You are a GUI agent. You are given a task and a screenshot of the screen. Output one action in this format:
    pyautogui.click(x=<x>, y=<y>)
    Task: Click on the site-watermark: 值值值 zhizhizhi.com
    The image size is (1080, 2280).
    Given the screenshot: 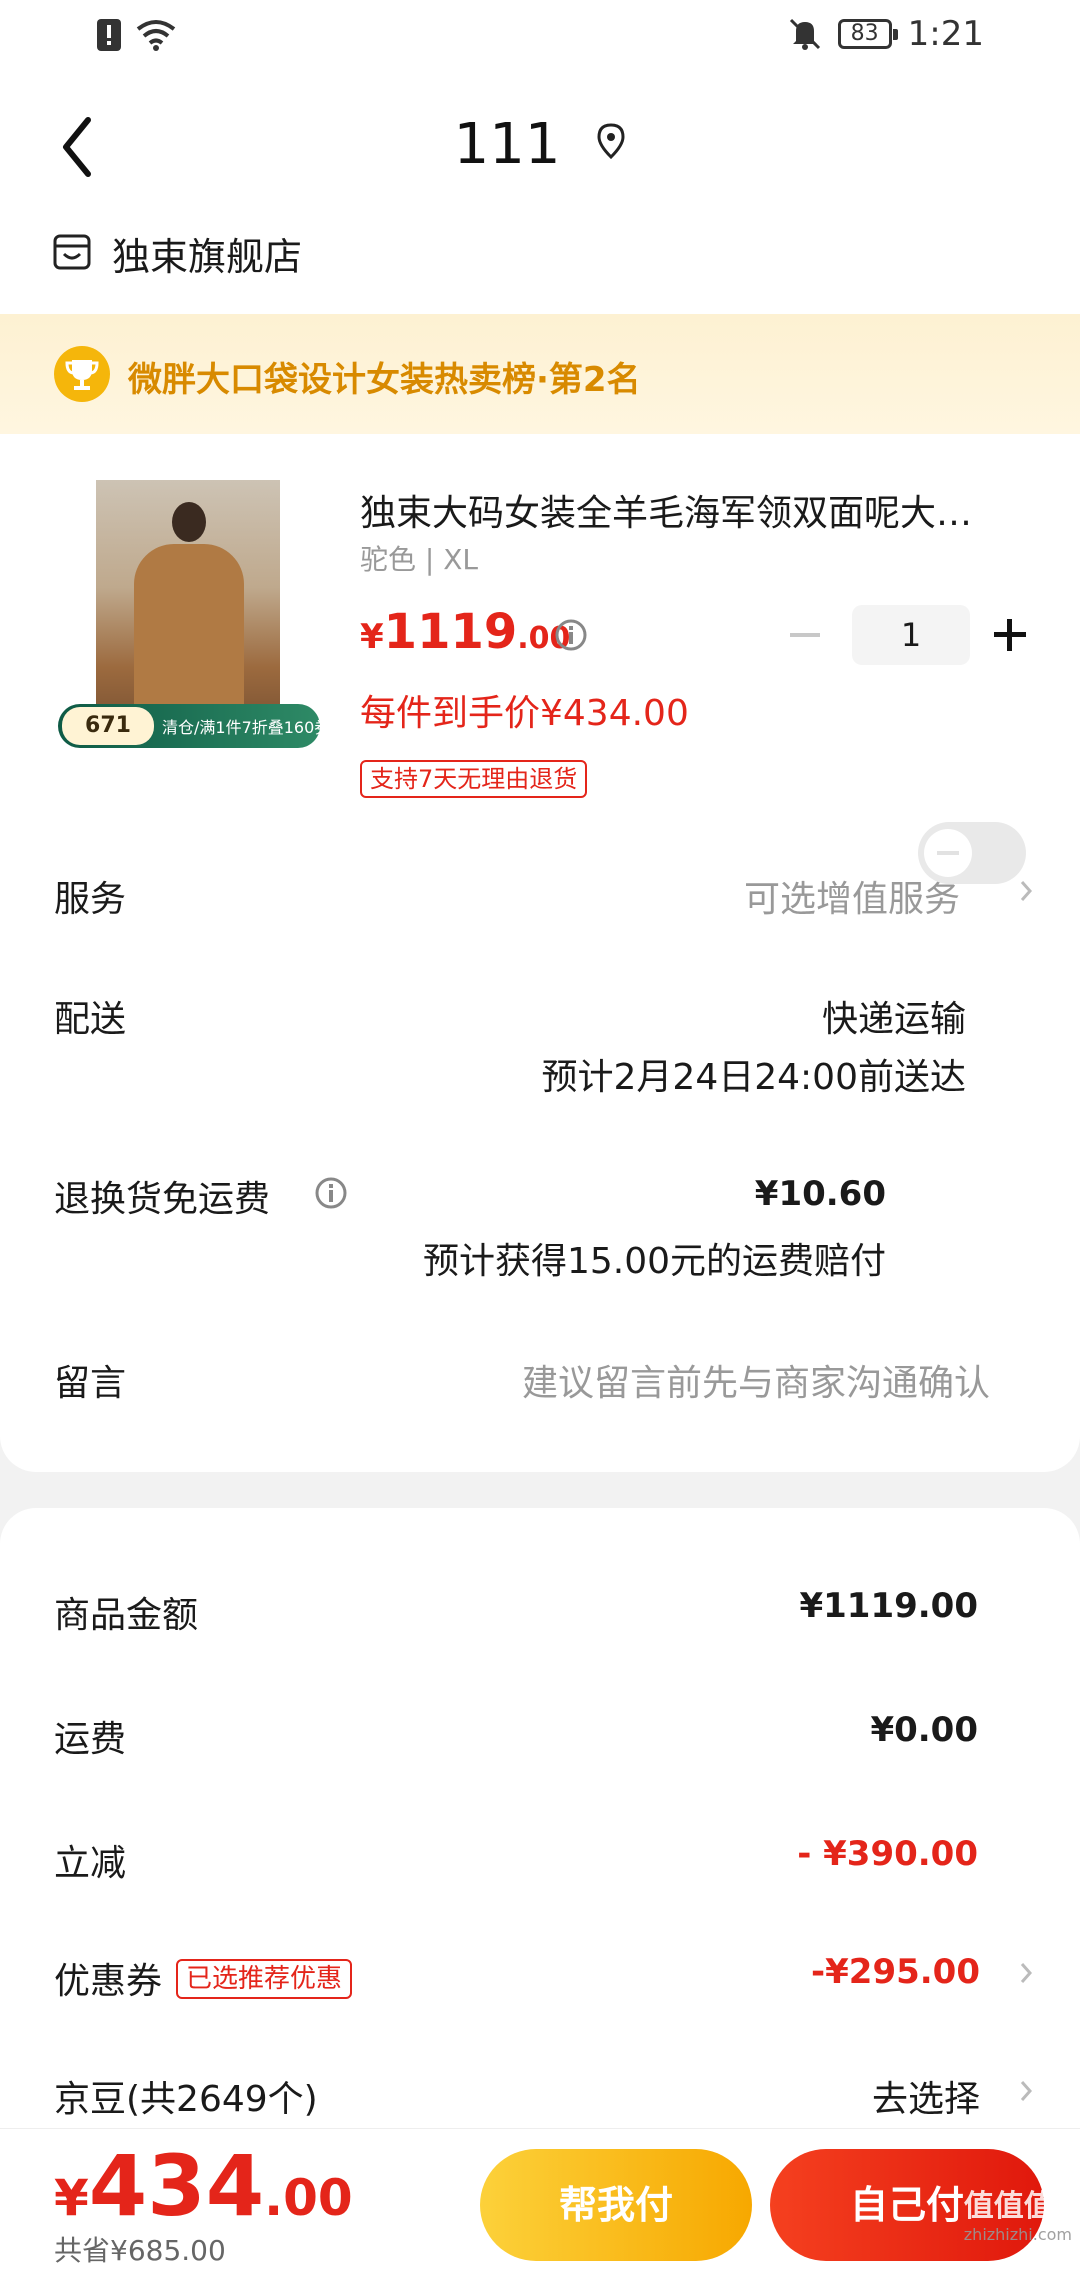 What is the action you would take?
    pyautogui.click(x=1018, y=2212)
    